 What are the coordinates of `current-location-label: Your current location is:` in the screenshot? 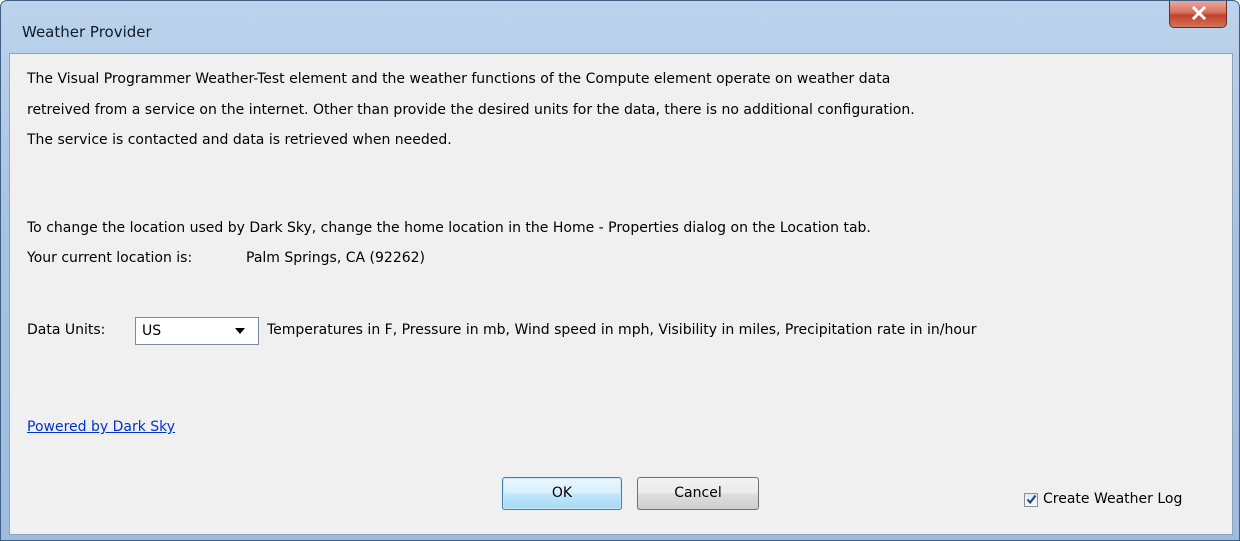 It's located at (110, 258).